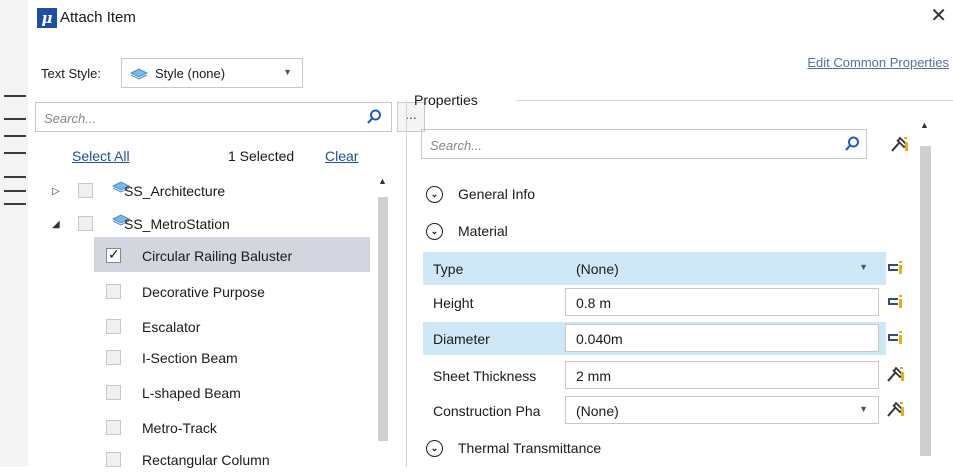 Image resolution: width=953 pixels, height=476 pixels. What do you see at coordinates (190, 73) in the screenshot?
I see `text-style-value: Style (none)` at bounding box center [190, 73].